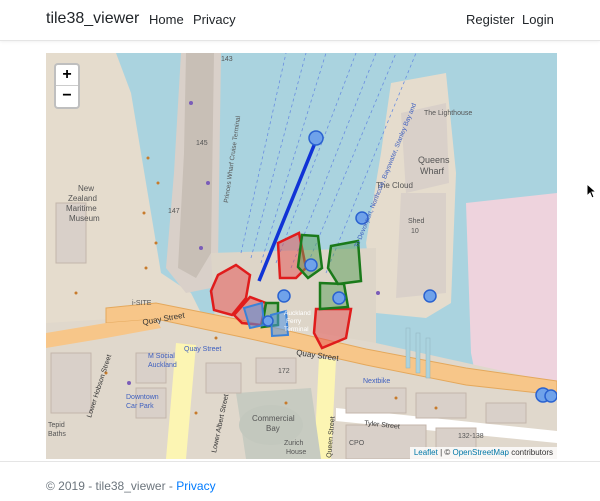 The width and height of the screenshot is (600, 501). What do you see at coordinates (142, 303) in the screenshot?
I see `map-label-isite: i-SITE` at bounding box center [142, 303].